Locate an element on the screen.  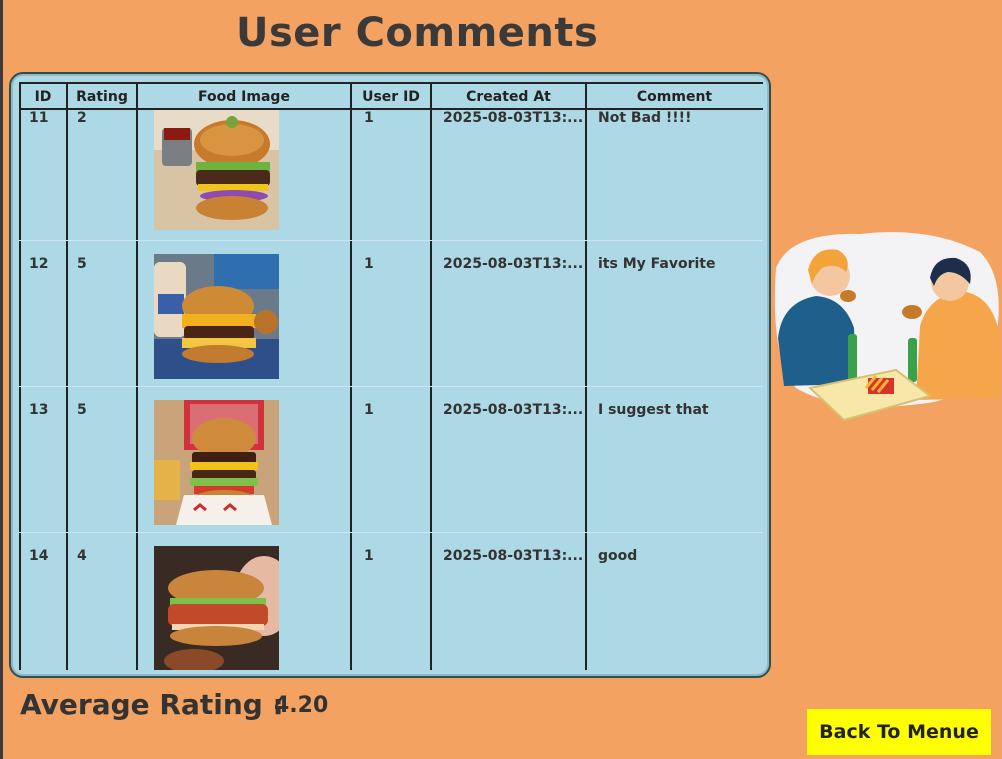
cell-id: 14 is located at coordinates (39, 556).